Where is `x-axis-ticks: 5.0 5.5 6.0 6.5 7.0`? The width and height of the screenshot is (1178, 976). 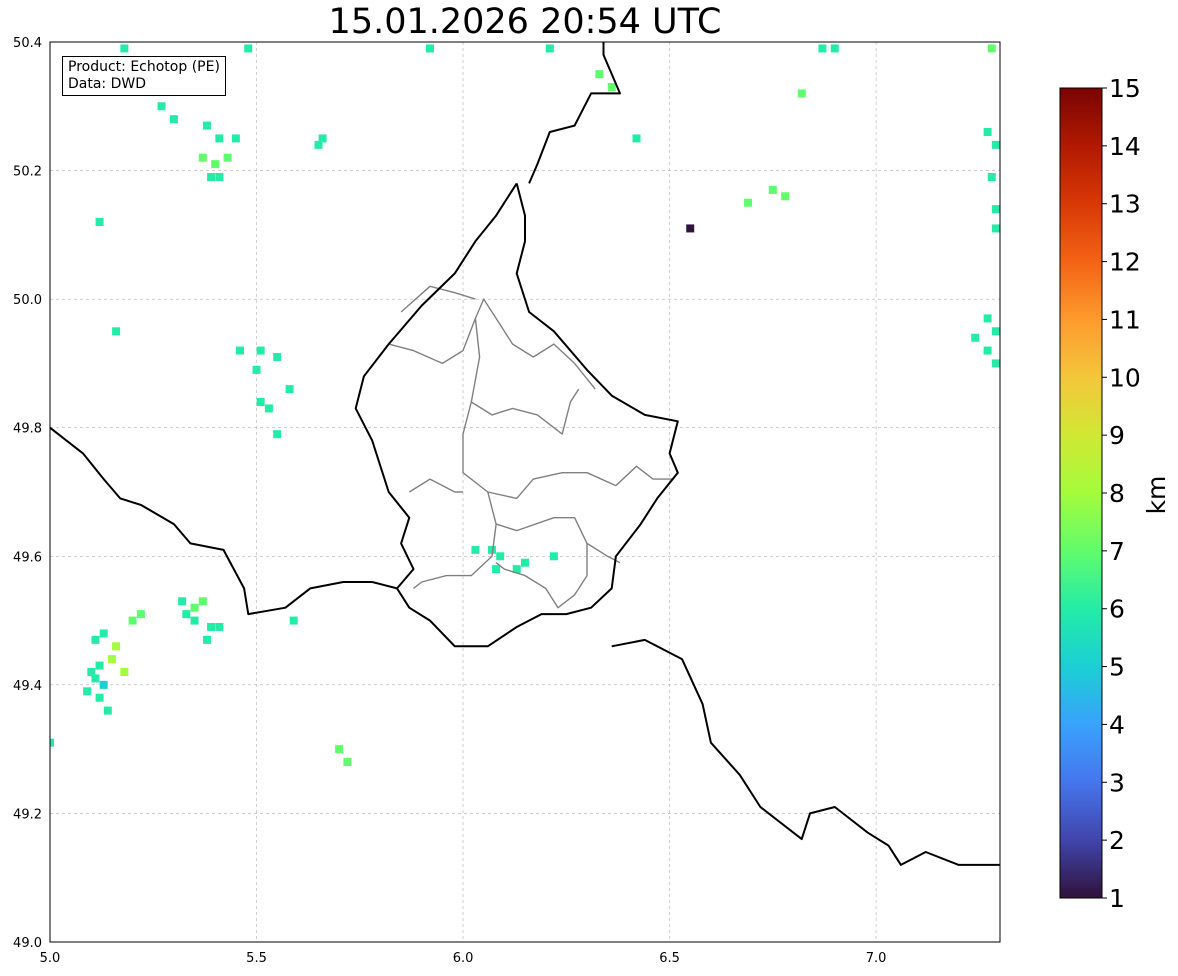
x-axis-ticks: 5.0 5.5 6.0 6.5 7.0 is located at coordinates (463, 958).